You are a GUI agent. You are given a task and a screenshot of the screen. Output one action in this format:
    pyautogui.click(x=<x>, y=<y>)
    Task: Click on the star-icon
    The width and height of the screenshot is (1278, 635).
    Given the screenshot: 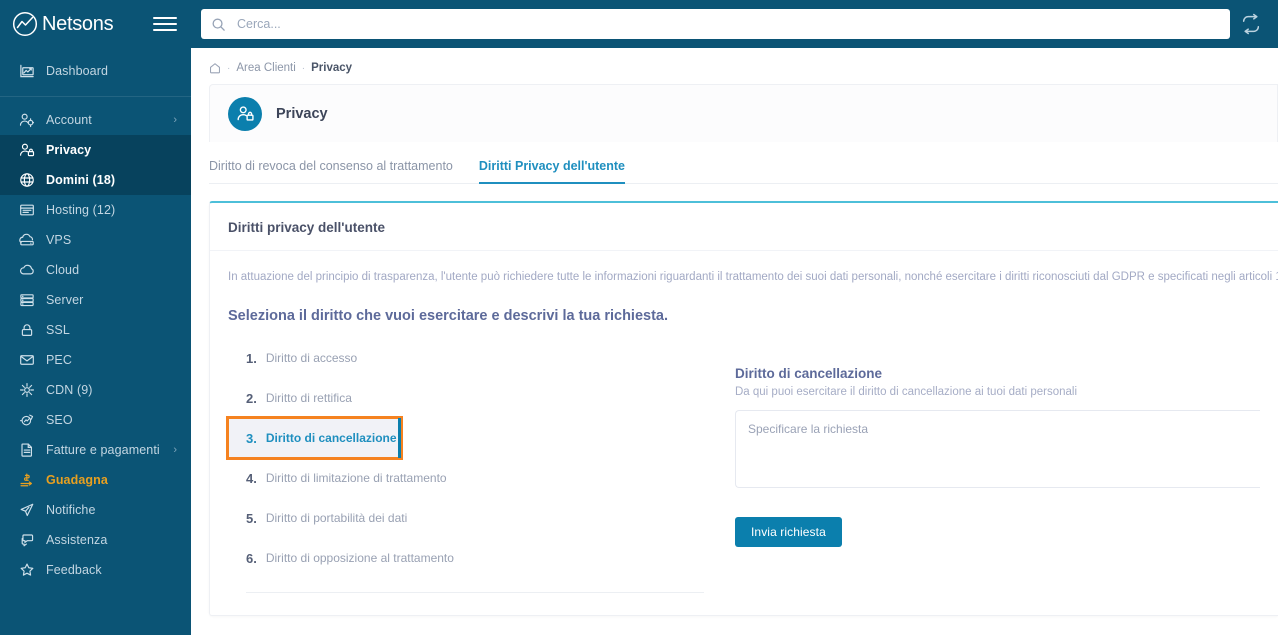 What is the action you would take?
    pyautogui.click(x=26, y=570)
    